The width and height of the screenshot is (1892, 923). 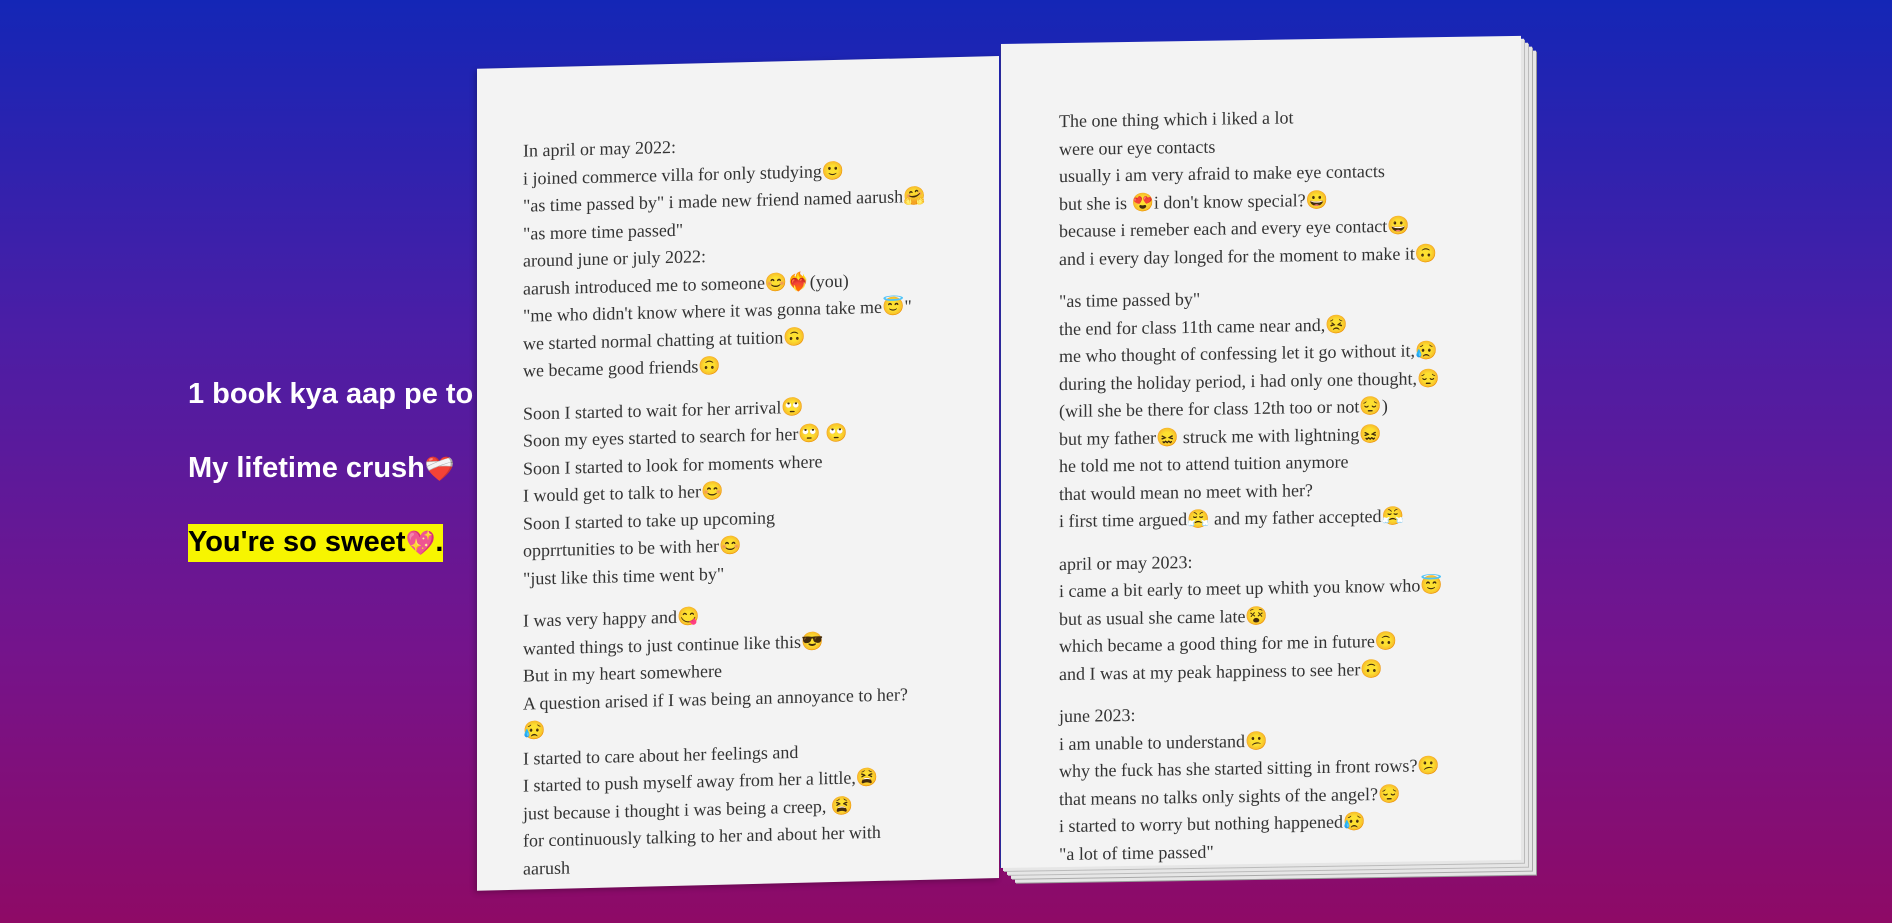 I want to click on sparkling-heart-icon: 💖, so click(x=420, y=543).